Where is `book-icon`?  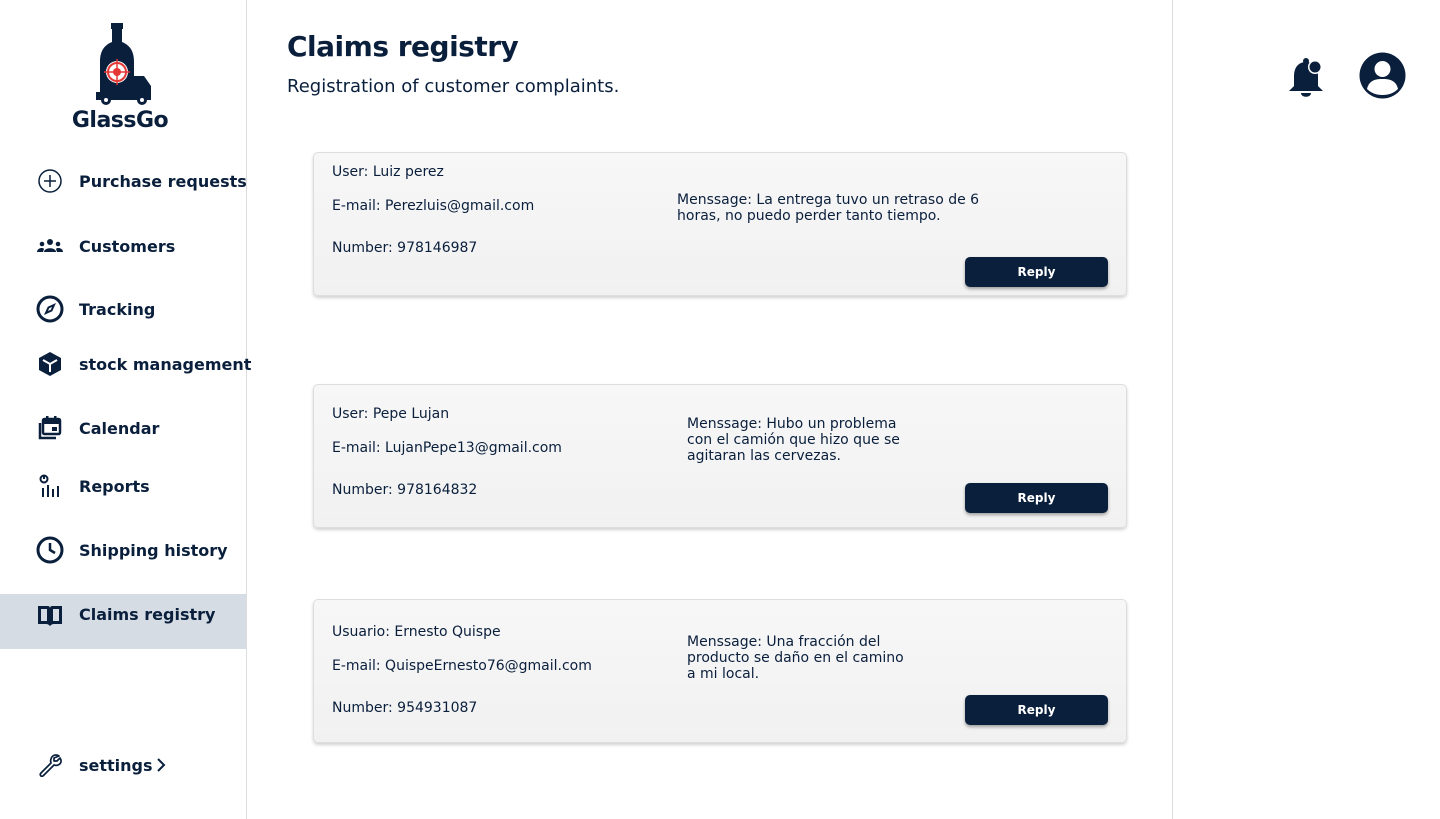
book-icon is located at coordinates (50, 616).